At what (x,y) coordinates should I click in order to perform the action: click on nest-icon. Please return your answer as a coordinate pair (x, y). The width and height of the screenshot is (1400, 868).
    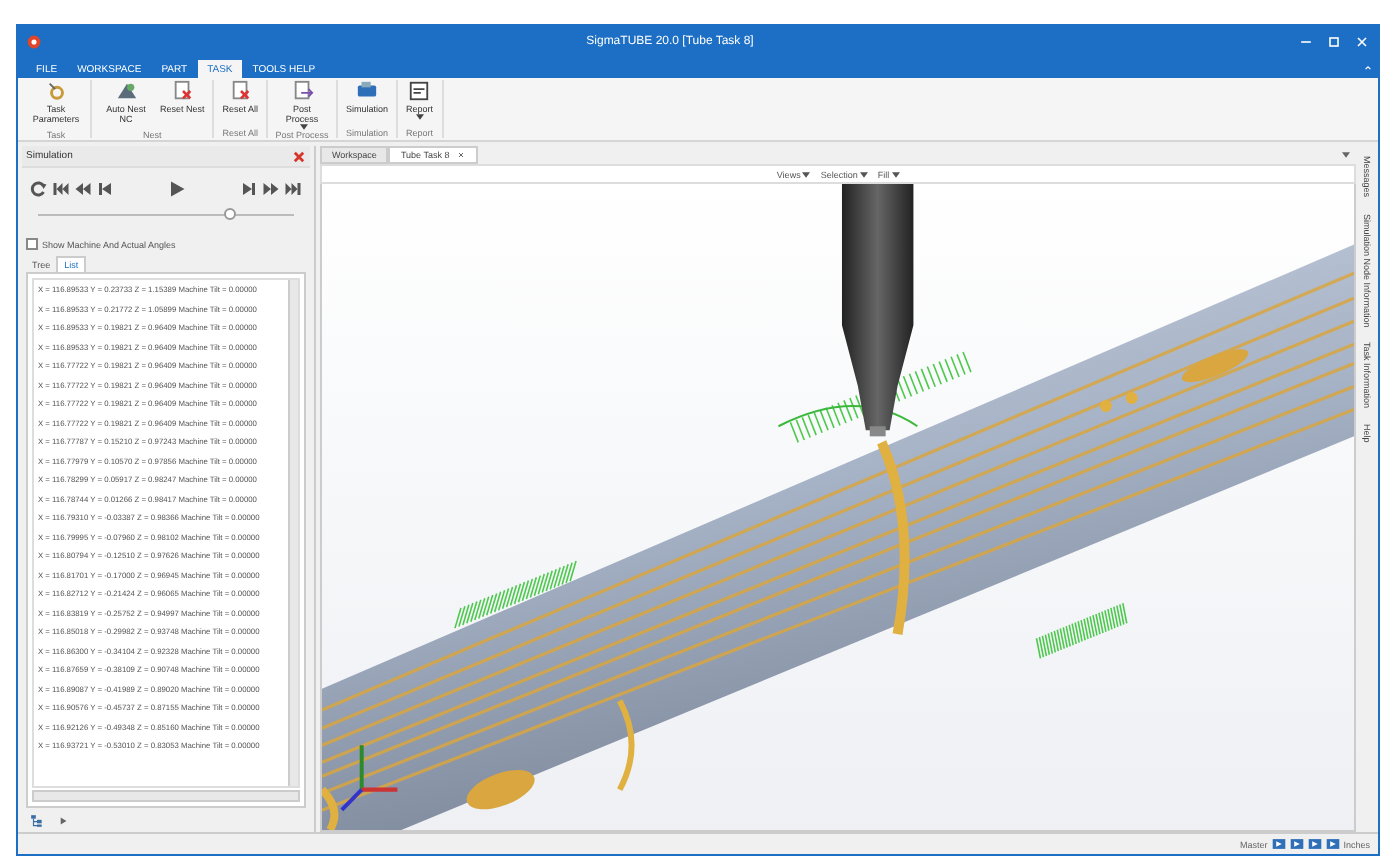
    Looking at the image, I should click on (126, 91).